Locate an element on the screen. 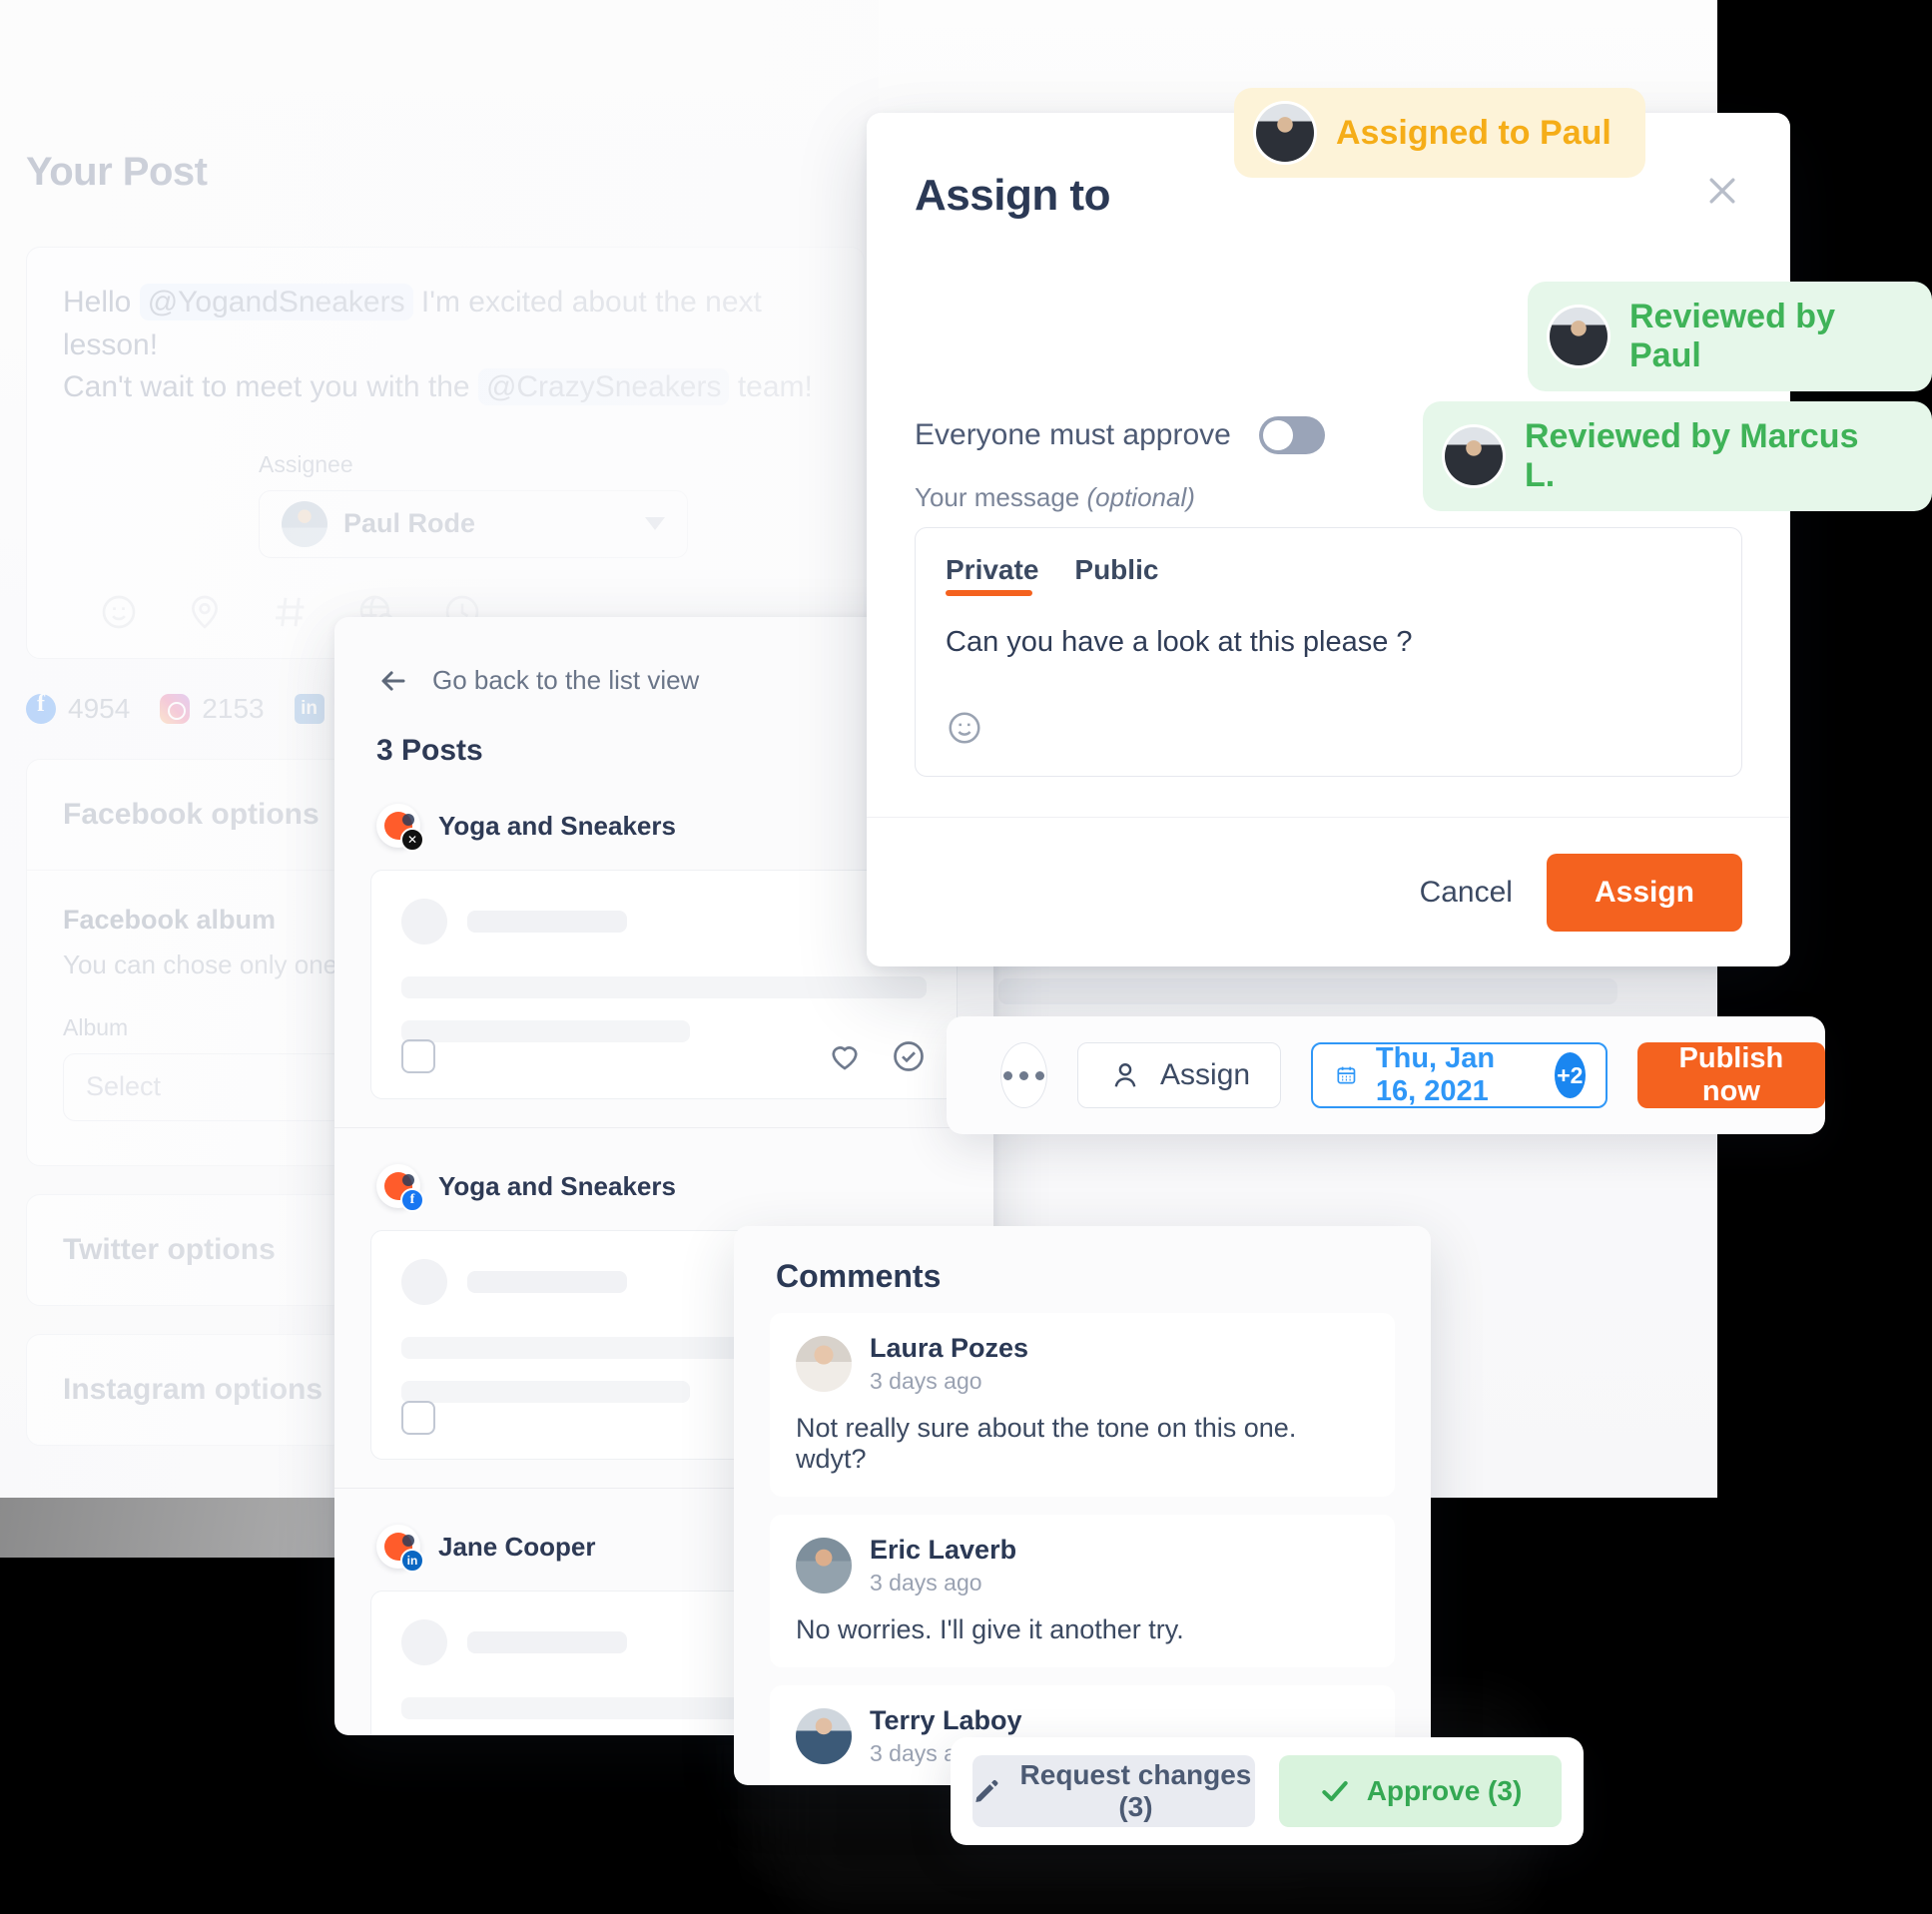  status-badge-reviewed-paul: Reviewed by Paul is located at coordinates (1730, 336).